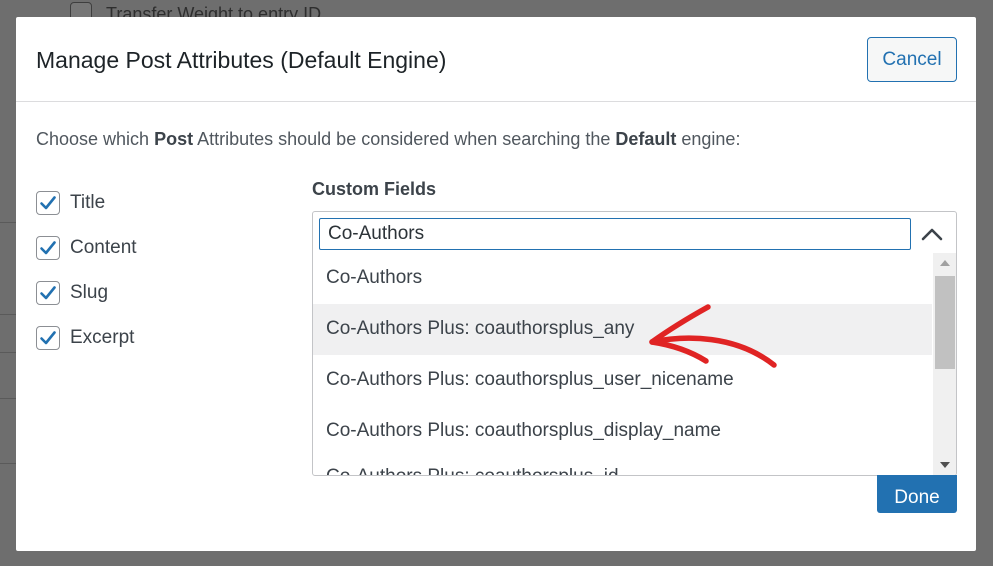 The image size is (993, 566). I want to click on intro-bold-default: Default, so click(646, 139).